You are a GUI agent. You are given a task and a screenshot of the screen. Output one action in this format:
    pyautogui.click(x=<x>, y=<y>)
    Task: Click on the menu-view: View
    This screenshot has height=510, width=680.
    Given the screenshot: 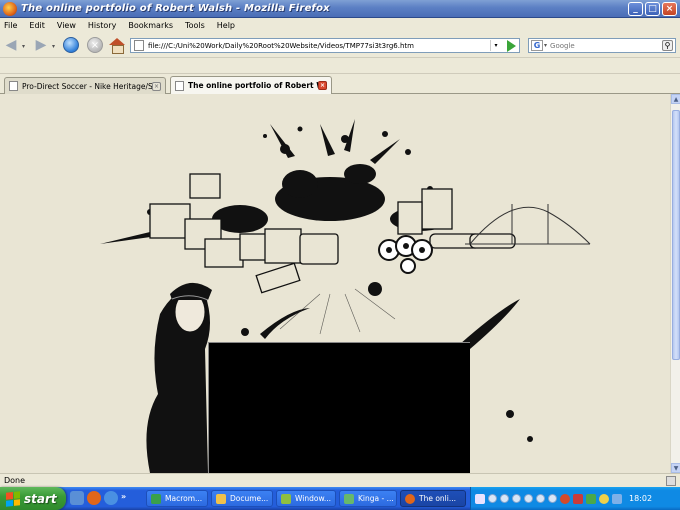 What is the action you would take?
    pyautogui.click(x=66, y=25)
    